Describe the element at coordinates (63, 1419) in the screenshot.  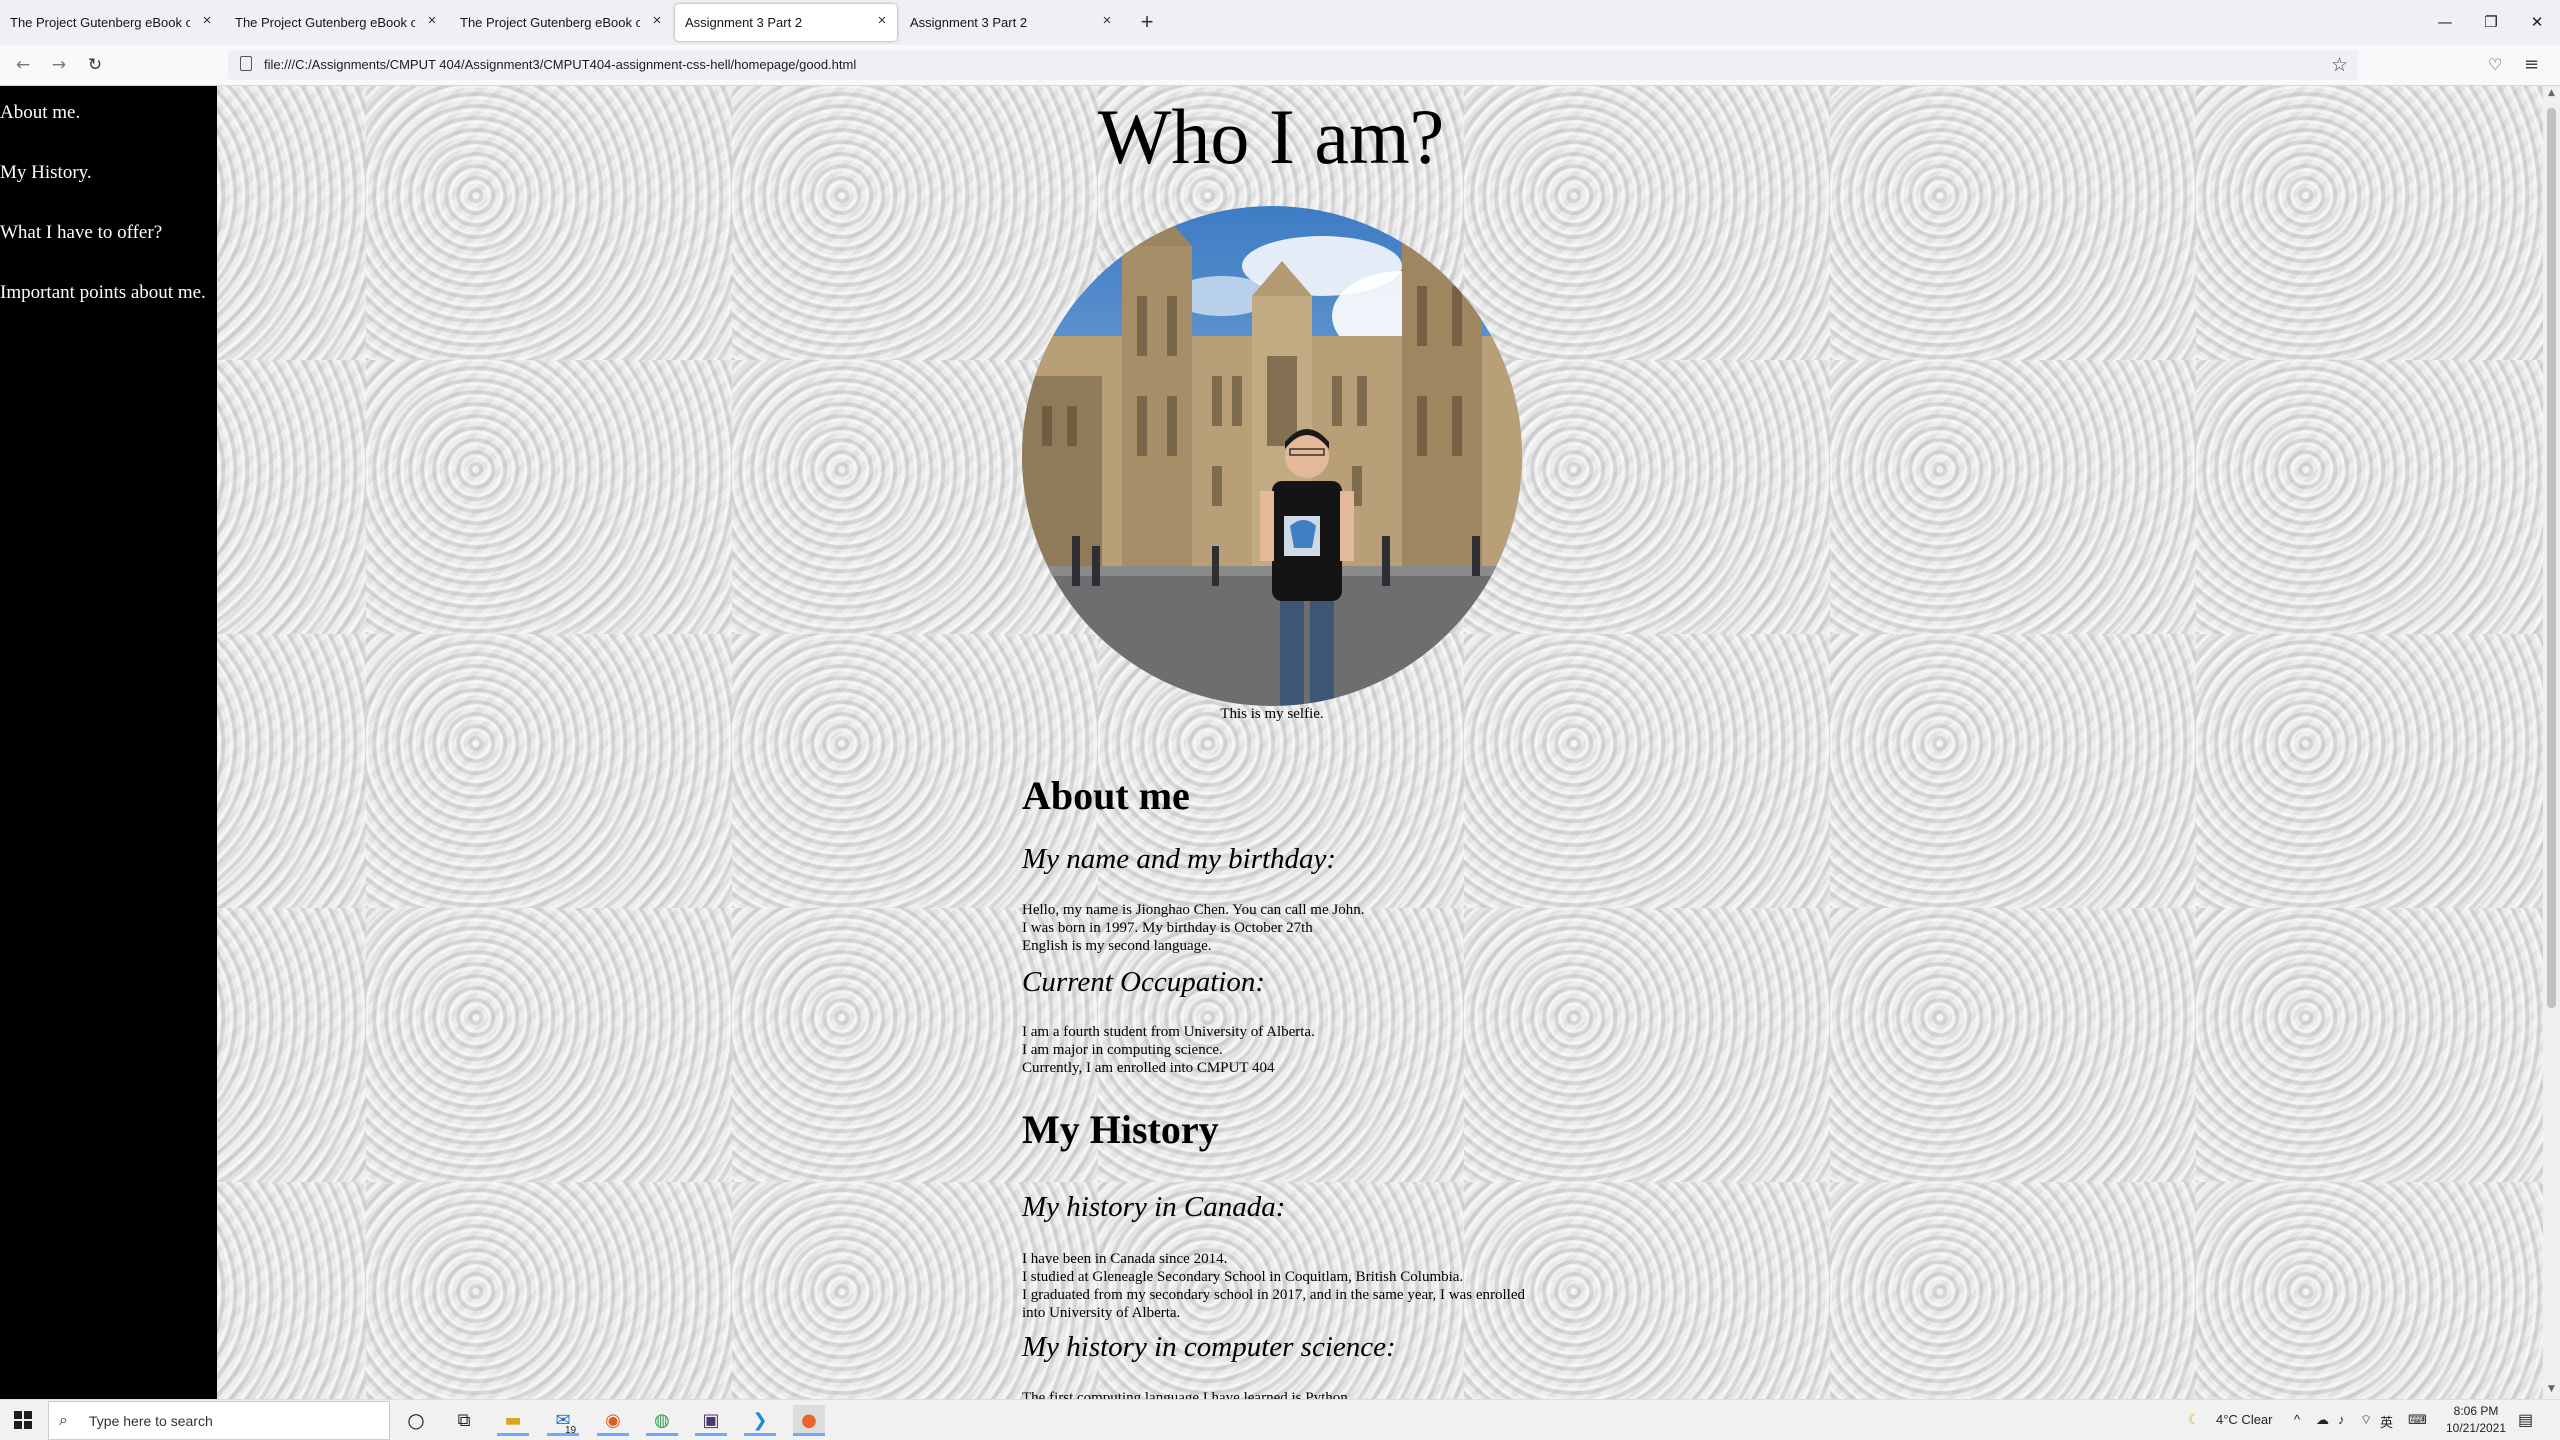
I see `search-icon: ⌕` at that location.